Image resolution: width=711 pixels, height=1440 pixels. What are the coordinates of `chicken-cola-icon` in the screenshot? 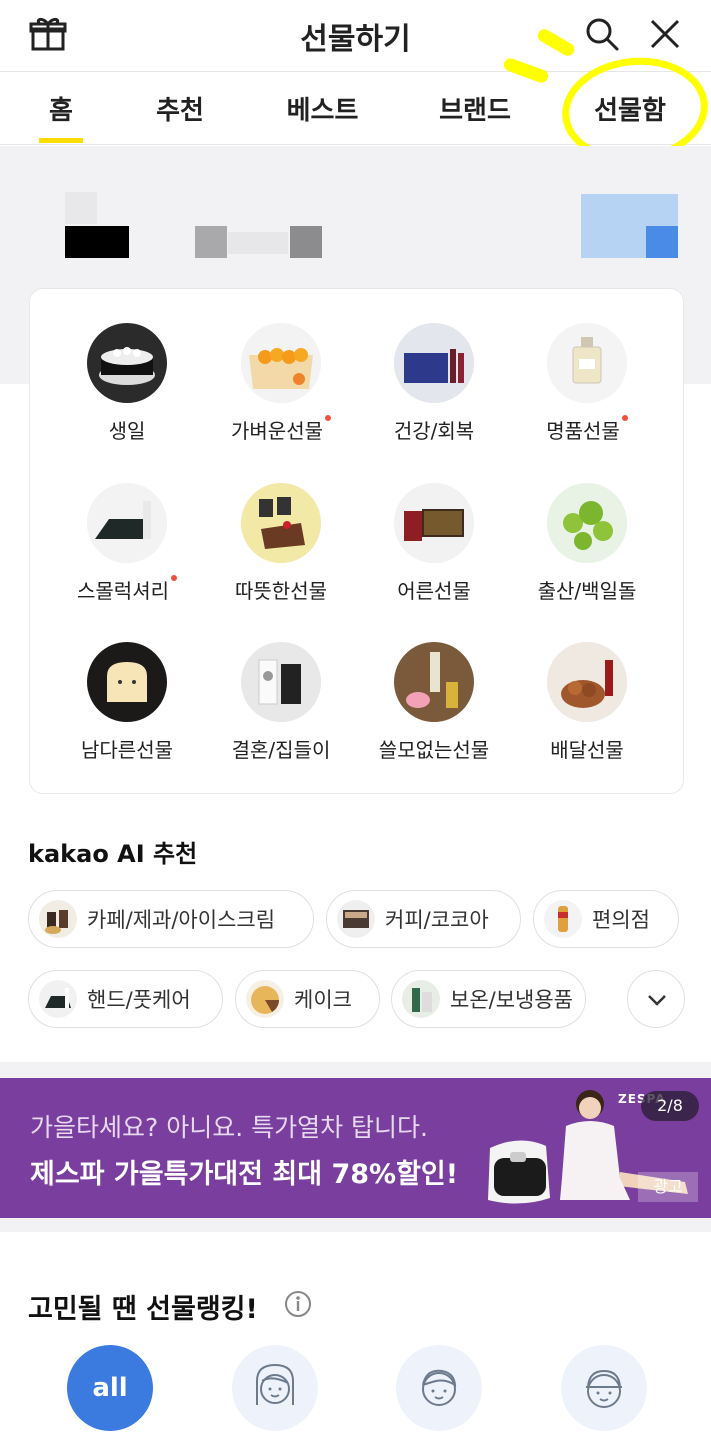 It's located at (587, 682).